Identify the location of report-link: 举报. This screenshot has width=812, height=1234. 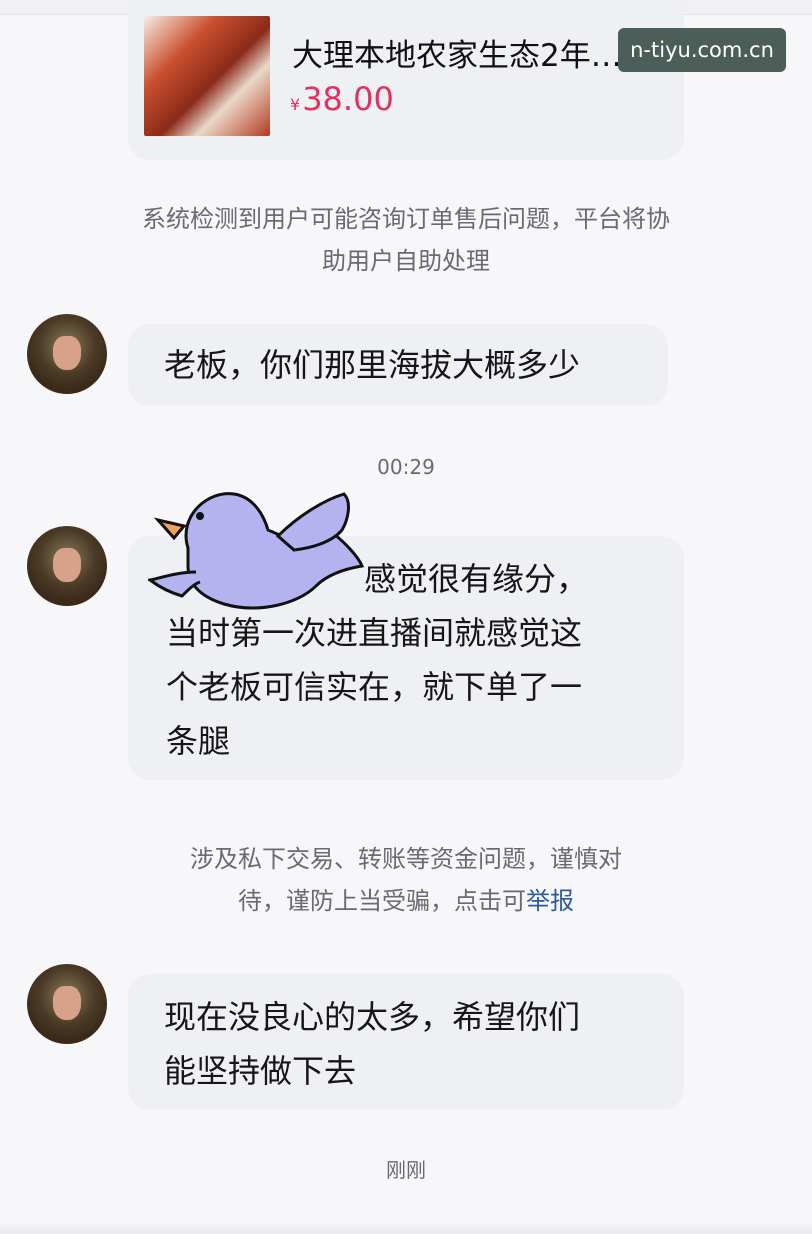
(550, 901).